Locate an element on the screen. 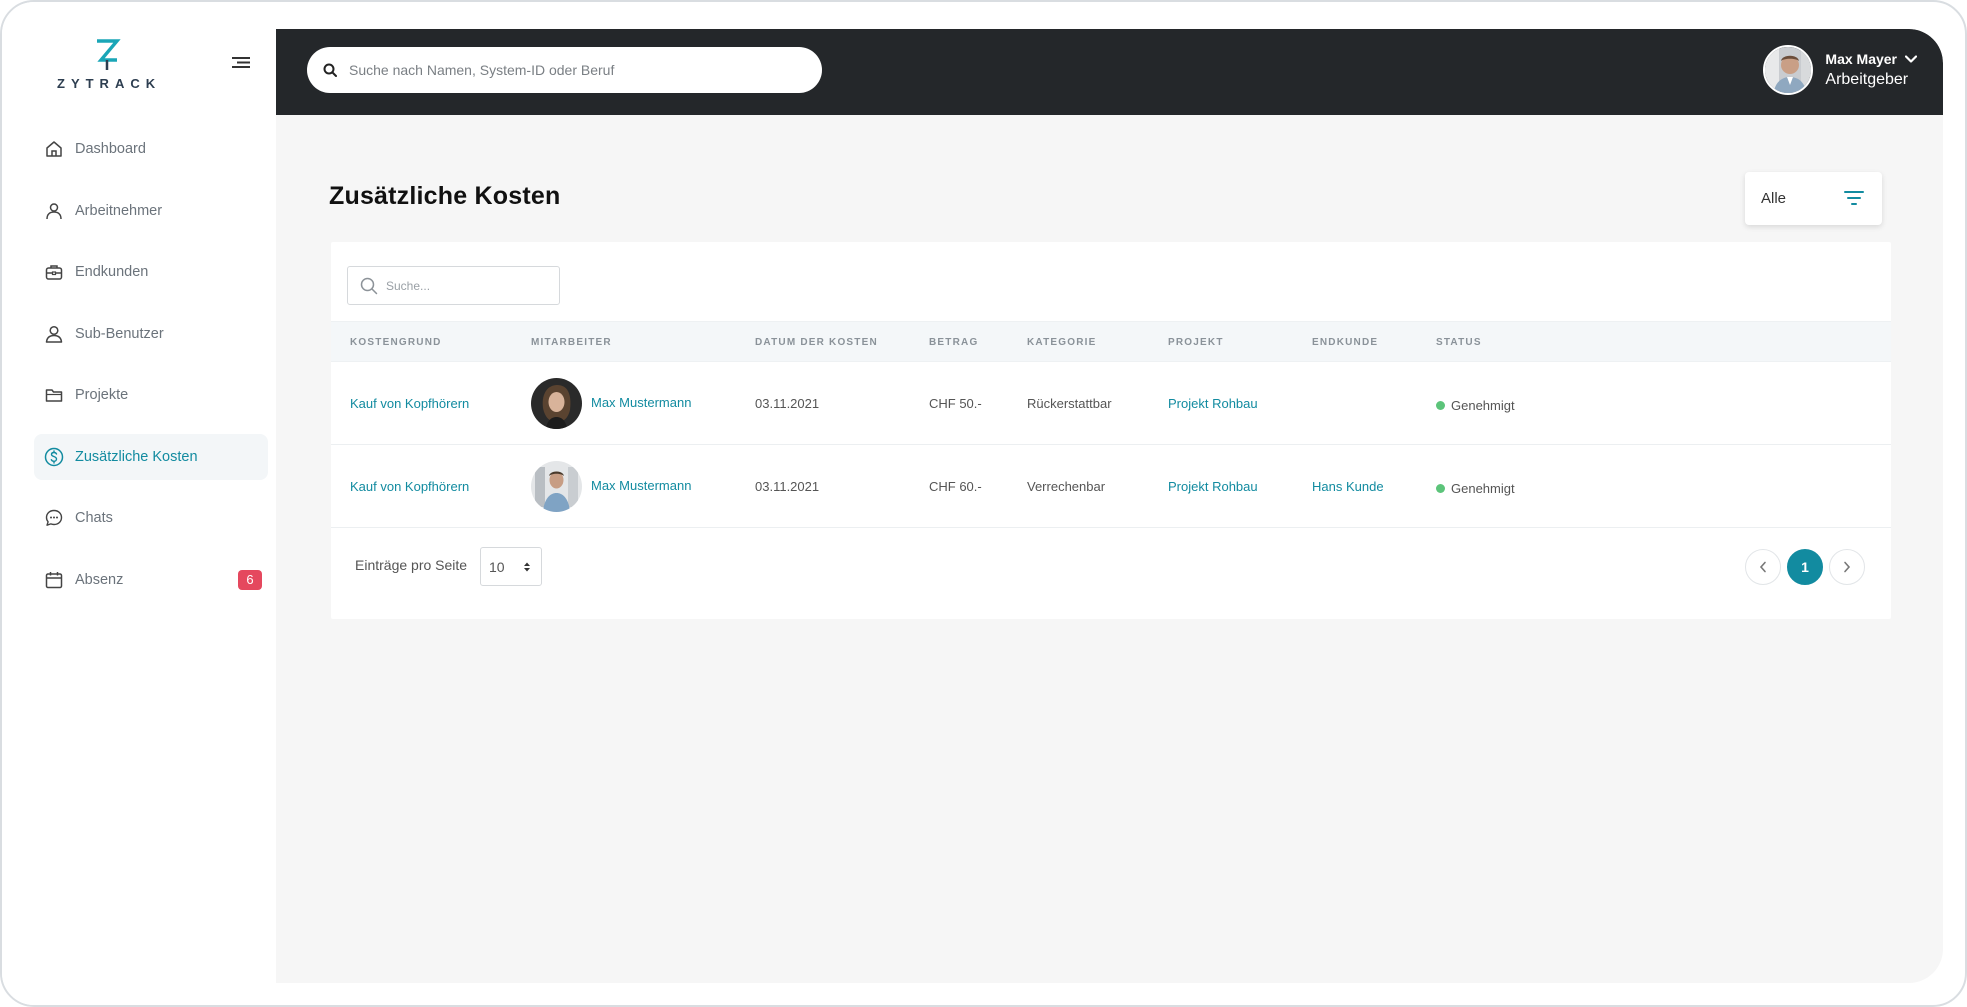  prev-page-button is located at coordinates (1763, 567).